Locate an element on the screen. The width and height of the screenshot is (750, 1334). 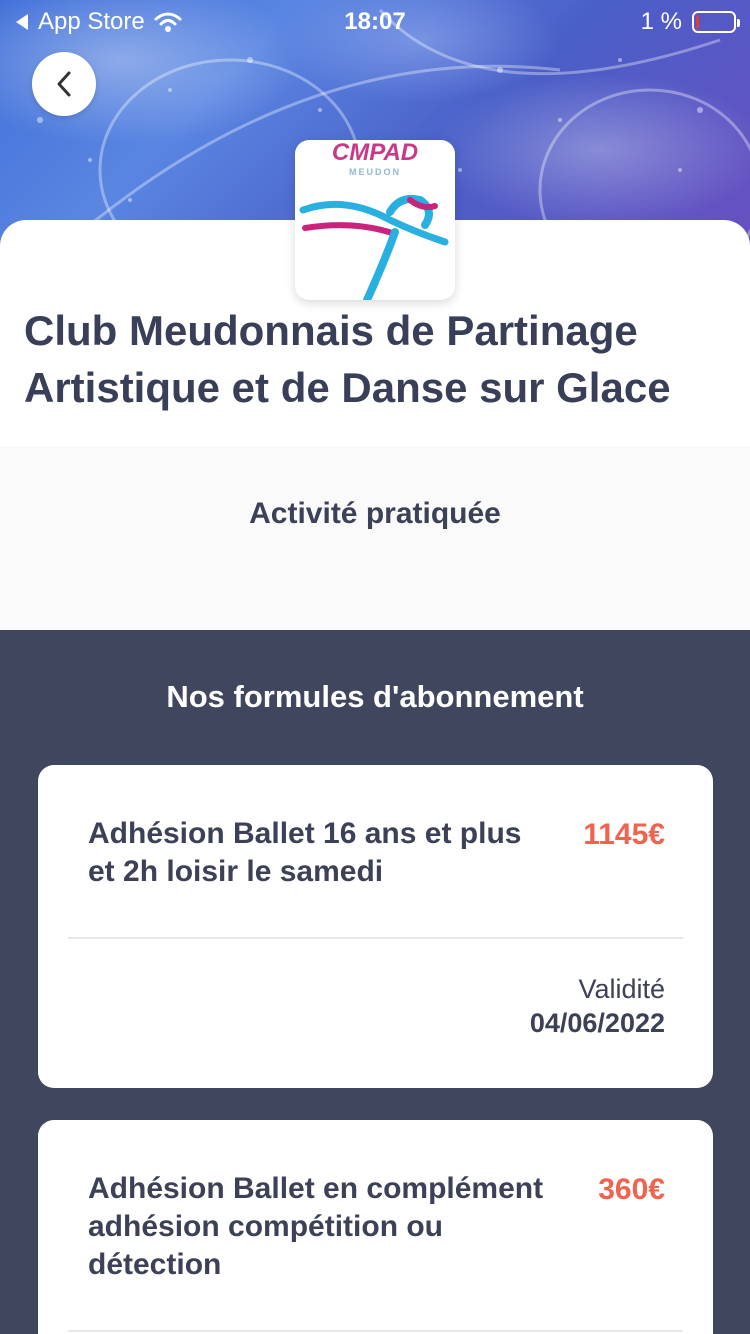
chevron-left-icon is located at coordinates (64, 84).